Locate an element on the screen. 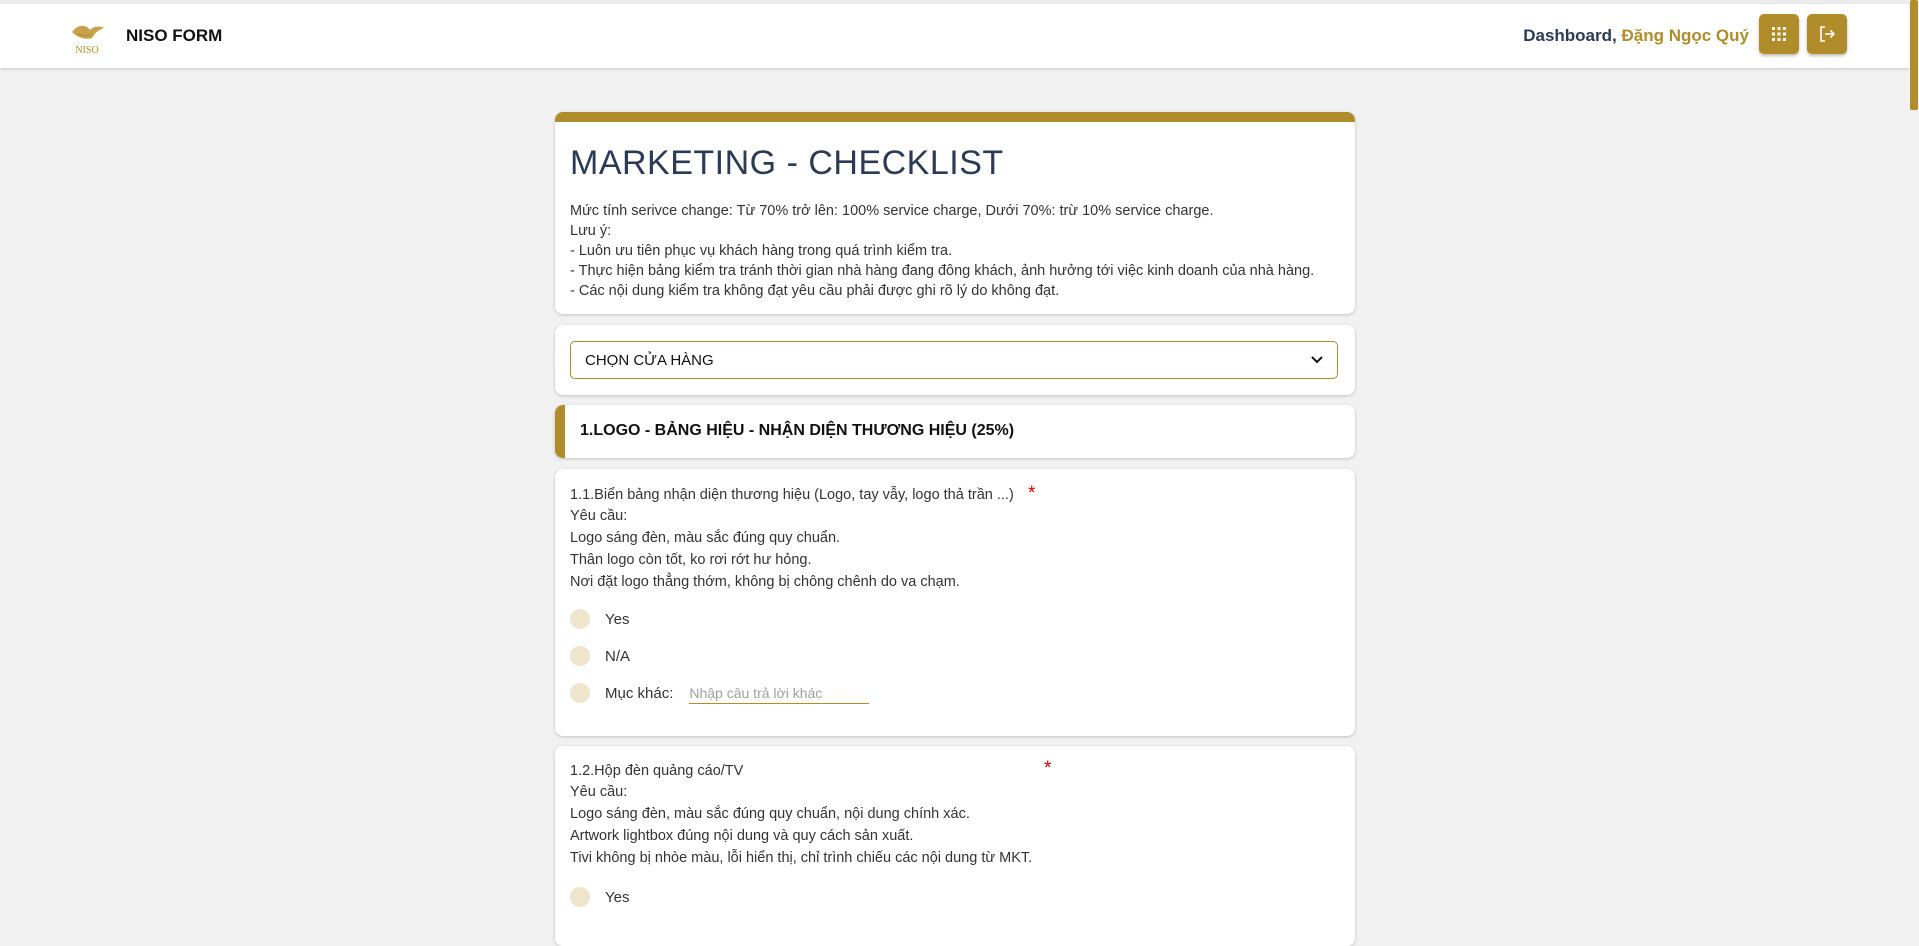 Image resolution: width=1919 pixels, height=946 pixels. grid-icon is located at coordinates (1779, 34).